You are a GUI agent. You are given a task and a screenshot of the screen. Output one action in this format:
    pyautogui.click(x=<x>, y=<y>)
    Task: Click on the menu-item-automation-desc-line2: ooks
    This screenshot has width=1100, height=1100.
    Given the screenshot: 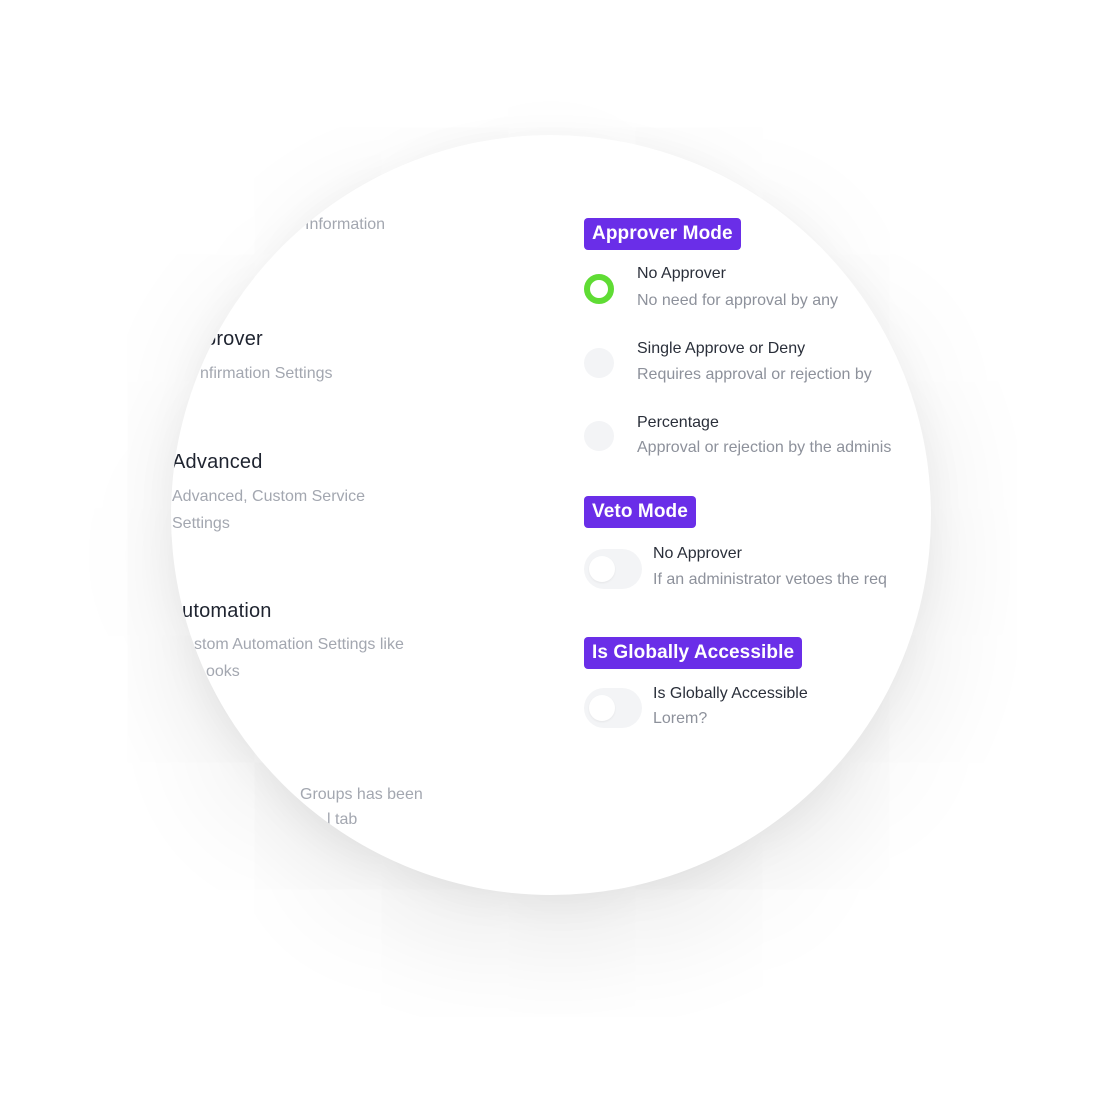 What is the action you would take?
    pyautogui.click(x=223, y=671)
    